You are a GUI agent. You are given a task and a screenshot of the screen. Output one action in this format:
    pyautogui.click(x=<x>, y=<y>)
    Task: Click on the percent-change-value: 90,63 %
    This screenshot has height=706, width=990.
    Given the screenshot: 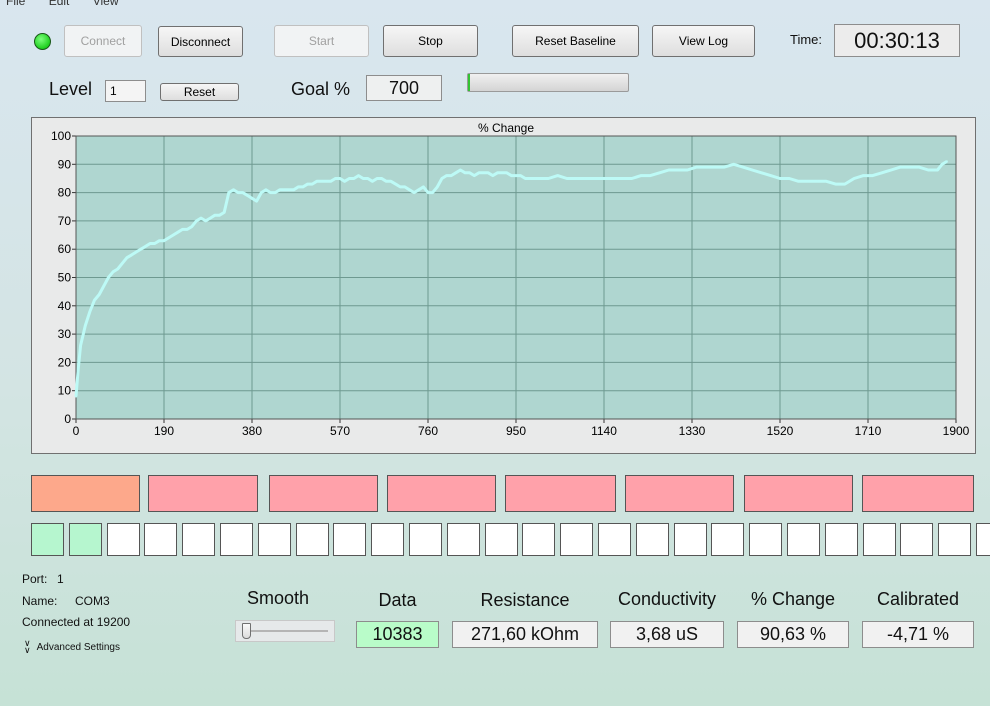 What is the action you would take?
    pyautogui.click(x=793, y=634)
    